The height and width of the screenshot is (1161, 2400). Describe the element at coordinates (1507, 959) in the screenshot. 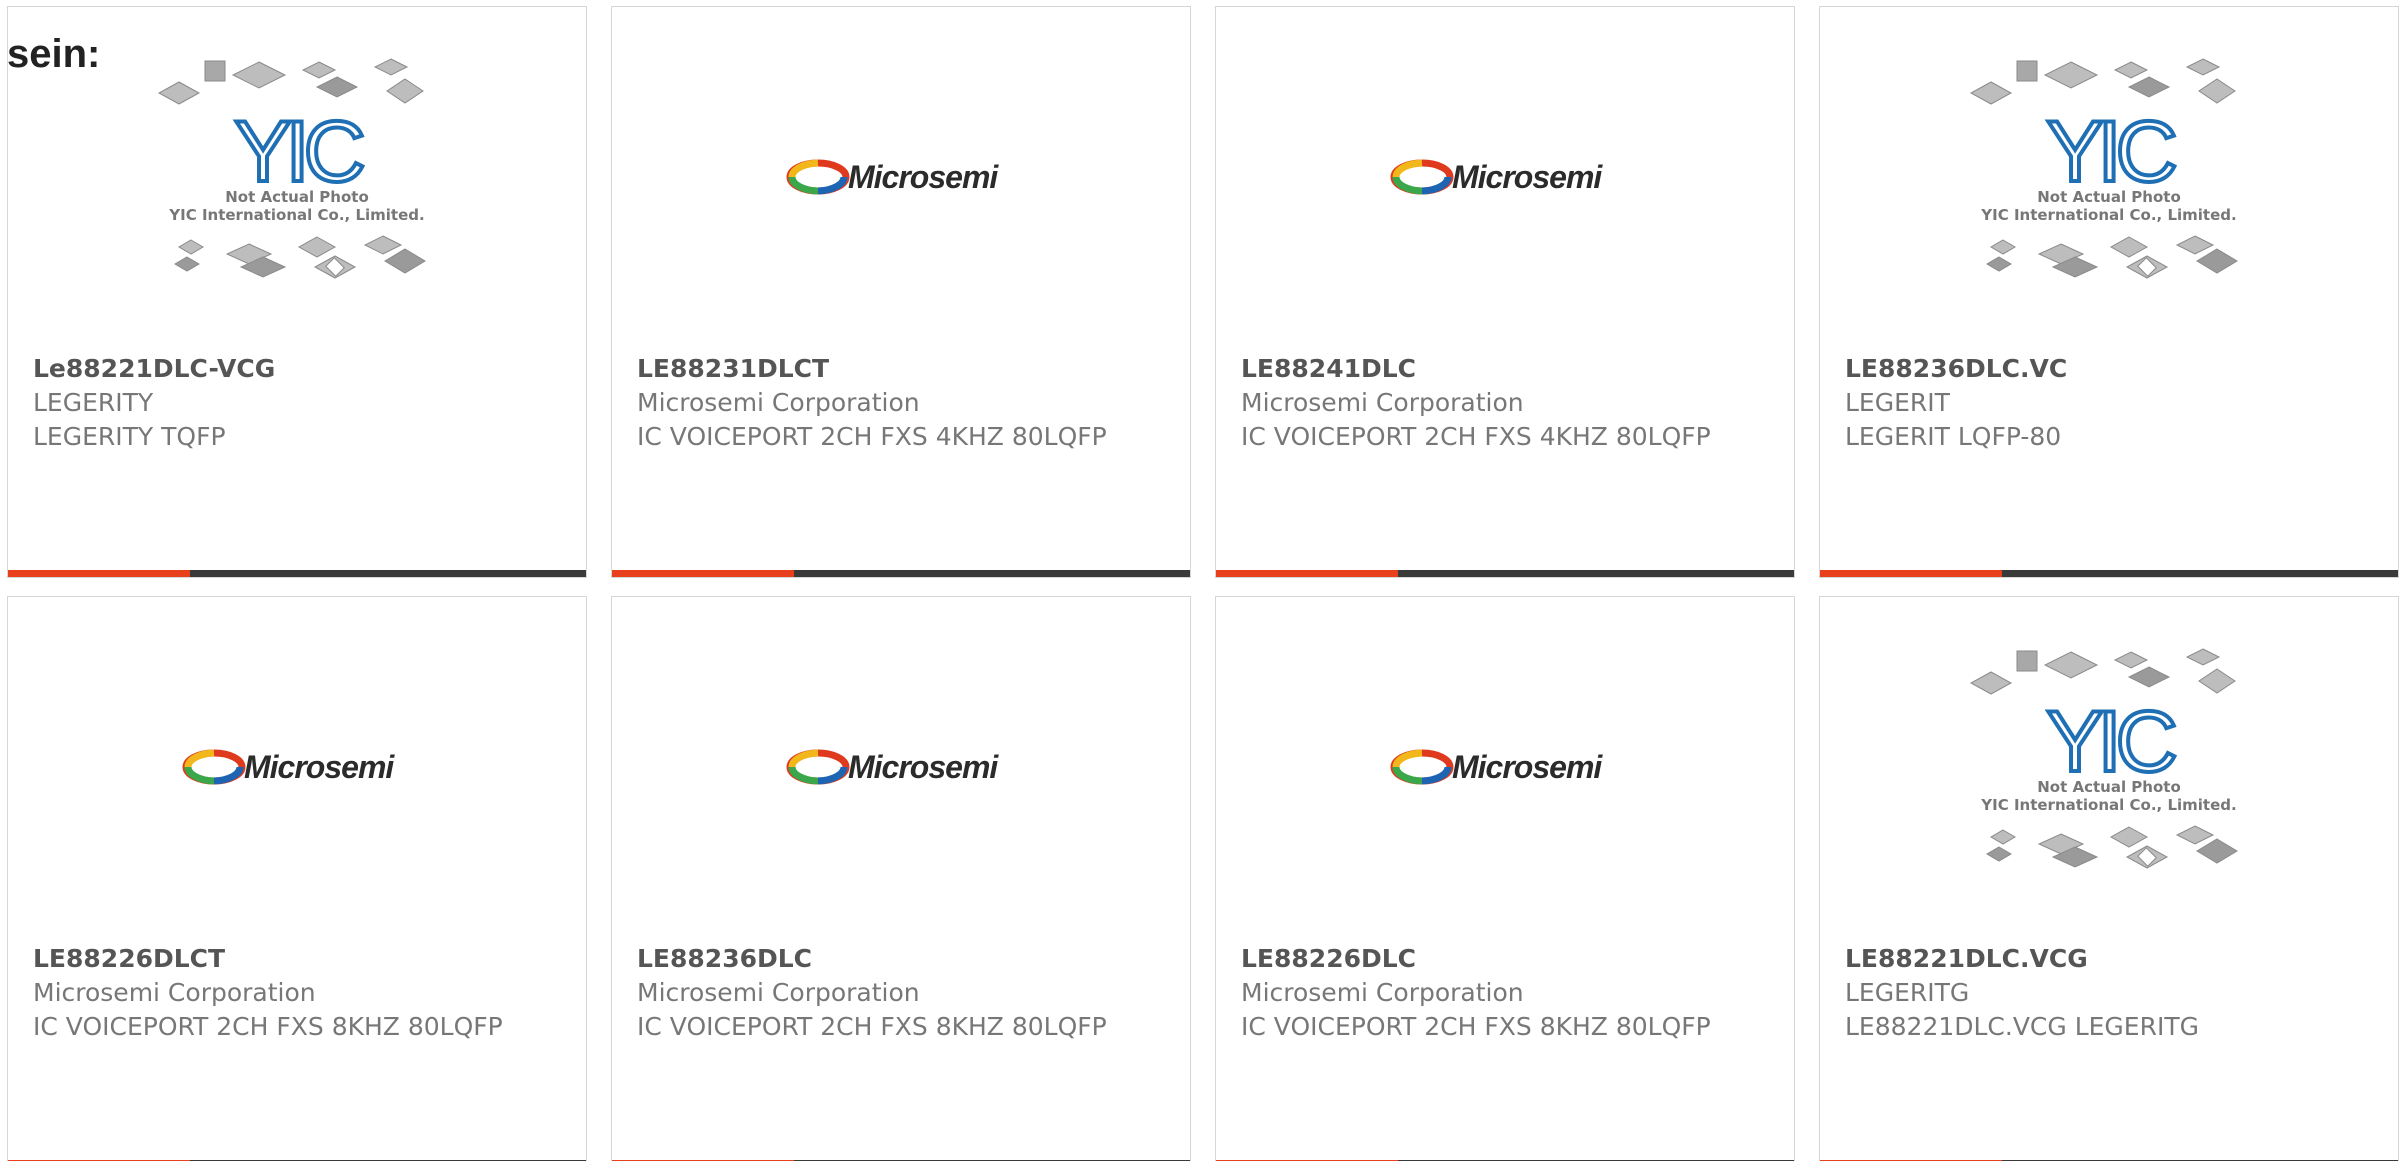

I see `part-number-link: LE88226DLC` at that location.